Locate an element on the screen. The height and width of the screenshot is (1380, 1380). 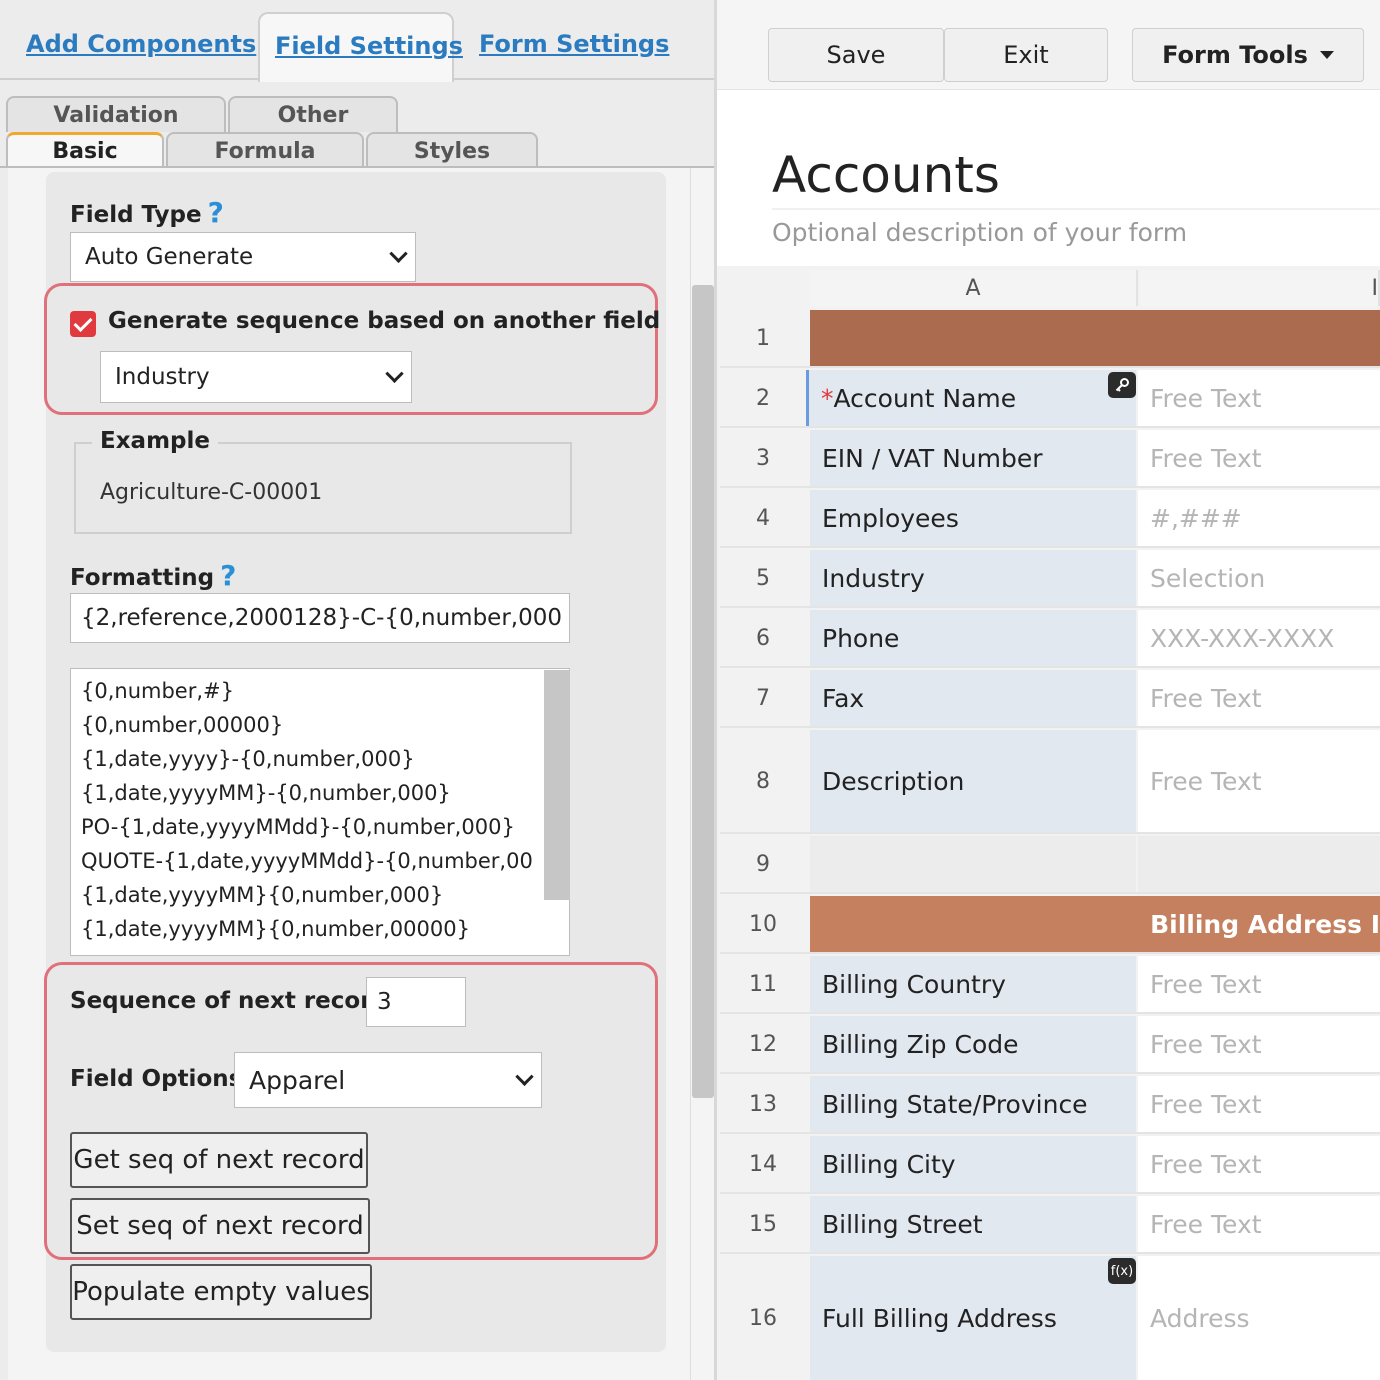
preset-item: PO-{1,date,yyyyMMdd}-{0,number,000} is located at coordinates (298, 827).